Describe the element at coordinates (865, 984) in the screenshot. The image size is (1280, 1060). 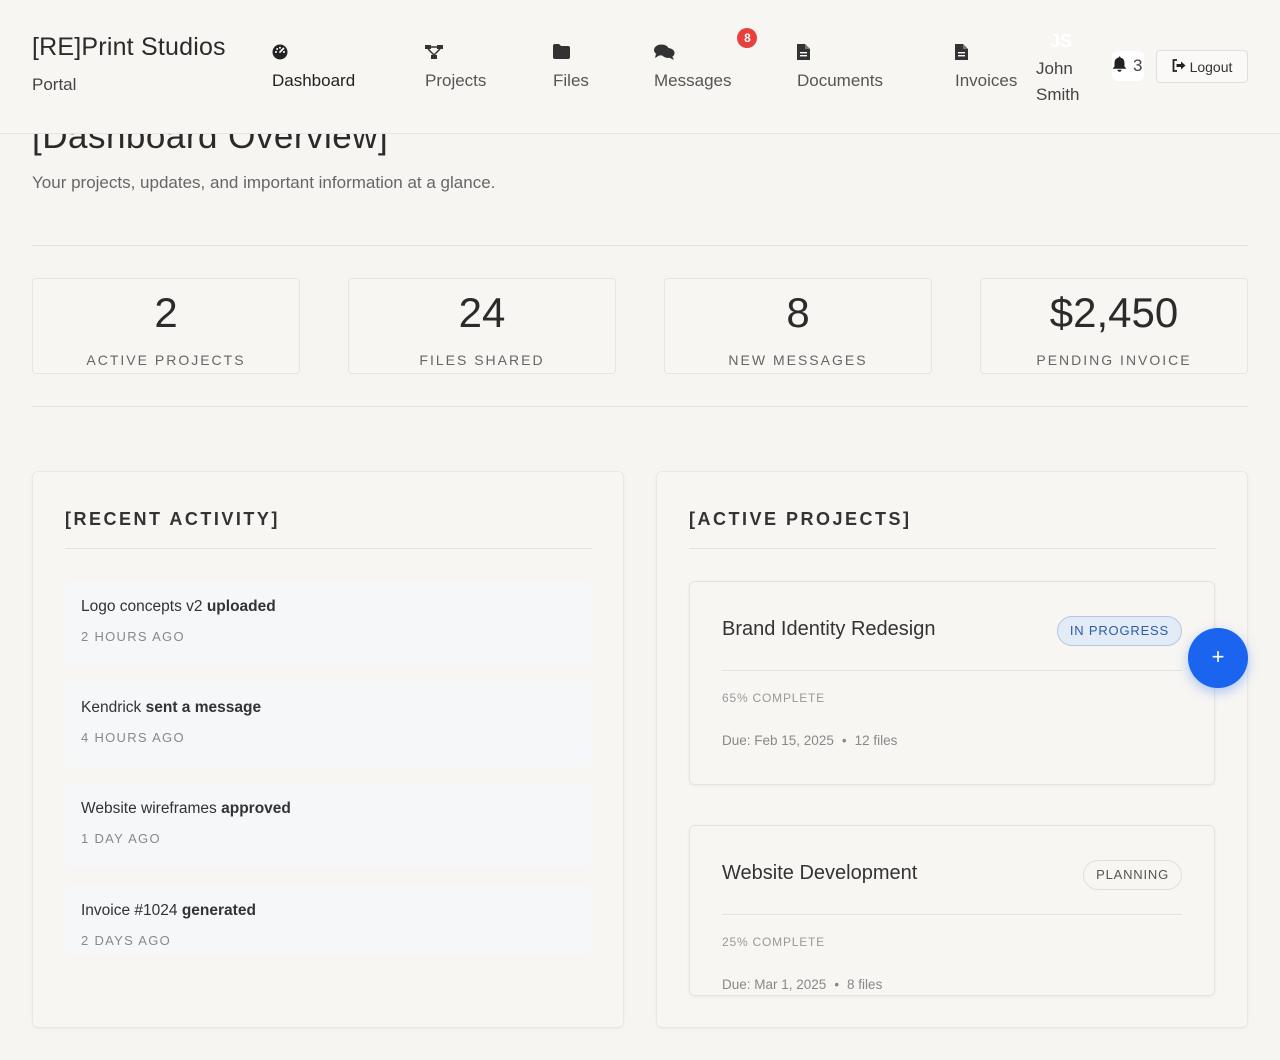
I see `project-files: 8 files` at that location.